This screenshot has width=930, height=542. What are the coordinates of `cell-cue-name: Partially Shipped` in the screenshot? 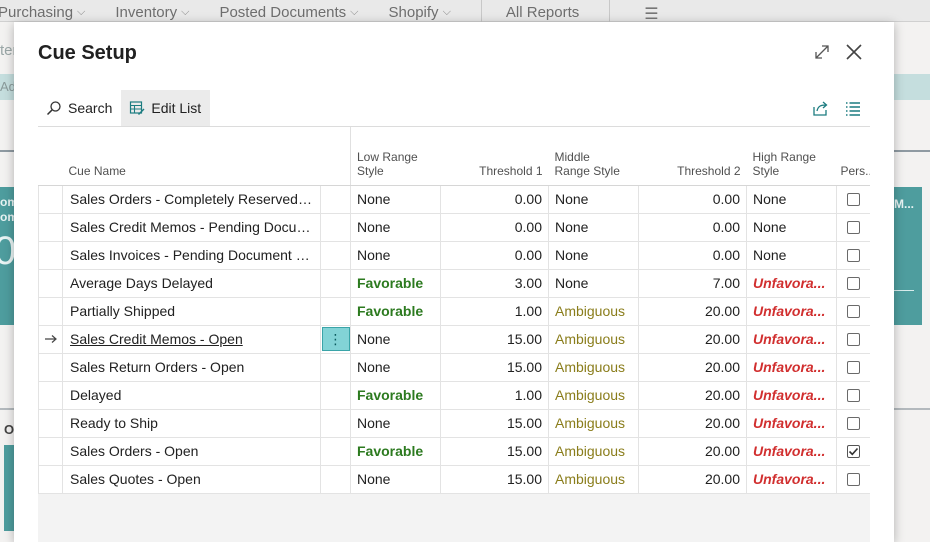 It's located at (191, 311).